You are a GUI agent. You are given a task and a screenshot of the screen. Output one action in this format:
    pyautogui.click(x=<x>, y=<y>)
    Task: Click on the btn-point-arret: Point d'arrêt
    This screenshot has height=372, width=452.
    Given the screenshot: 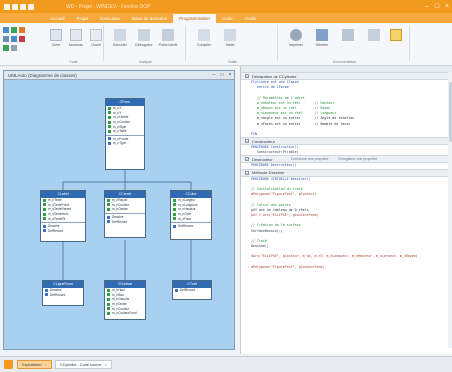 What is the action you would take?
    pyautogui.click(x=168, y=36)
    